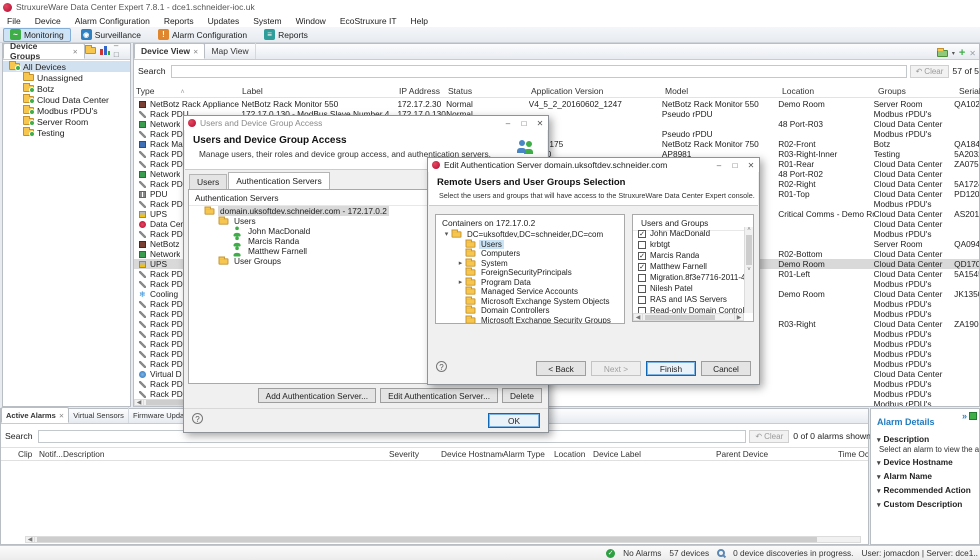  I want to click on minimize-maximize-icons: –□, so click(120, 50).